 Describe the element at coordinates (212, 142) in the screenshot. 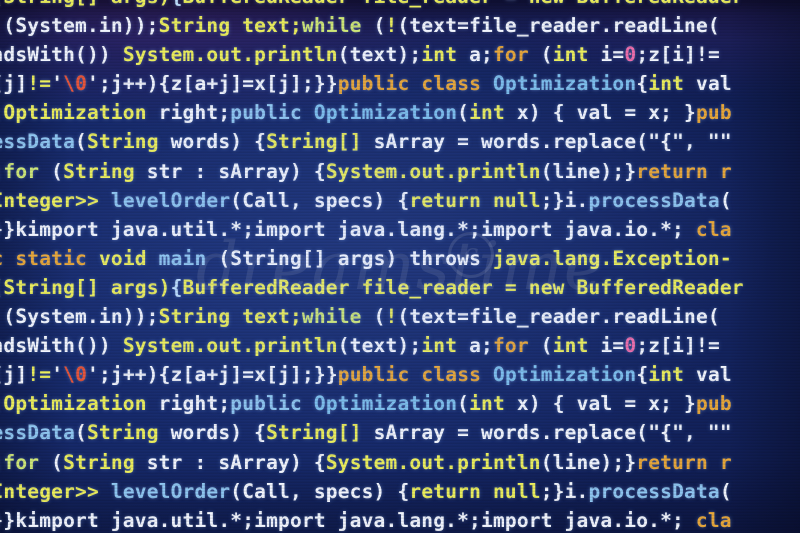

I see `code-token: words) {` at that location.